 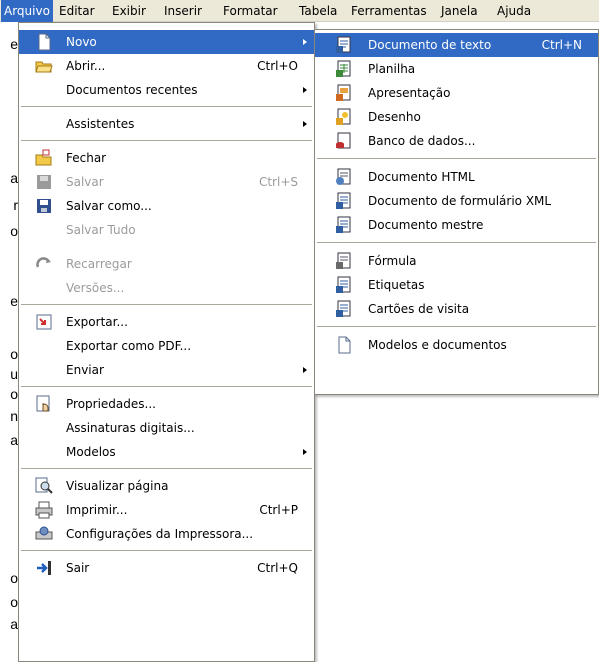 I want to click on export-icon, so click(x=44, y=322).